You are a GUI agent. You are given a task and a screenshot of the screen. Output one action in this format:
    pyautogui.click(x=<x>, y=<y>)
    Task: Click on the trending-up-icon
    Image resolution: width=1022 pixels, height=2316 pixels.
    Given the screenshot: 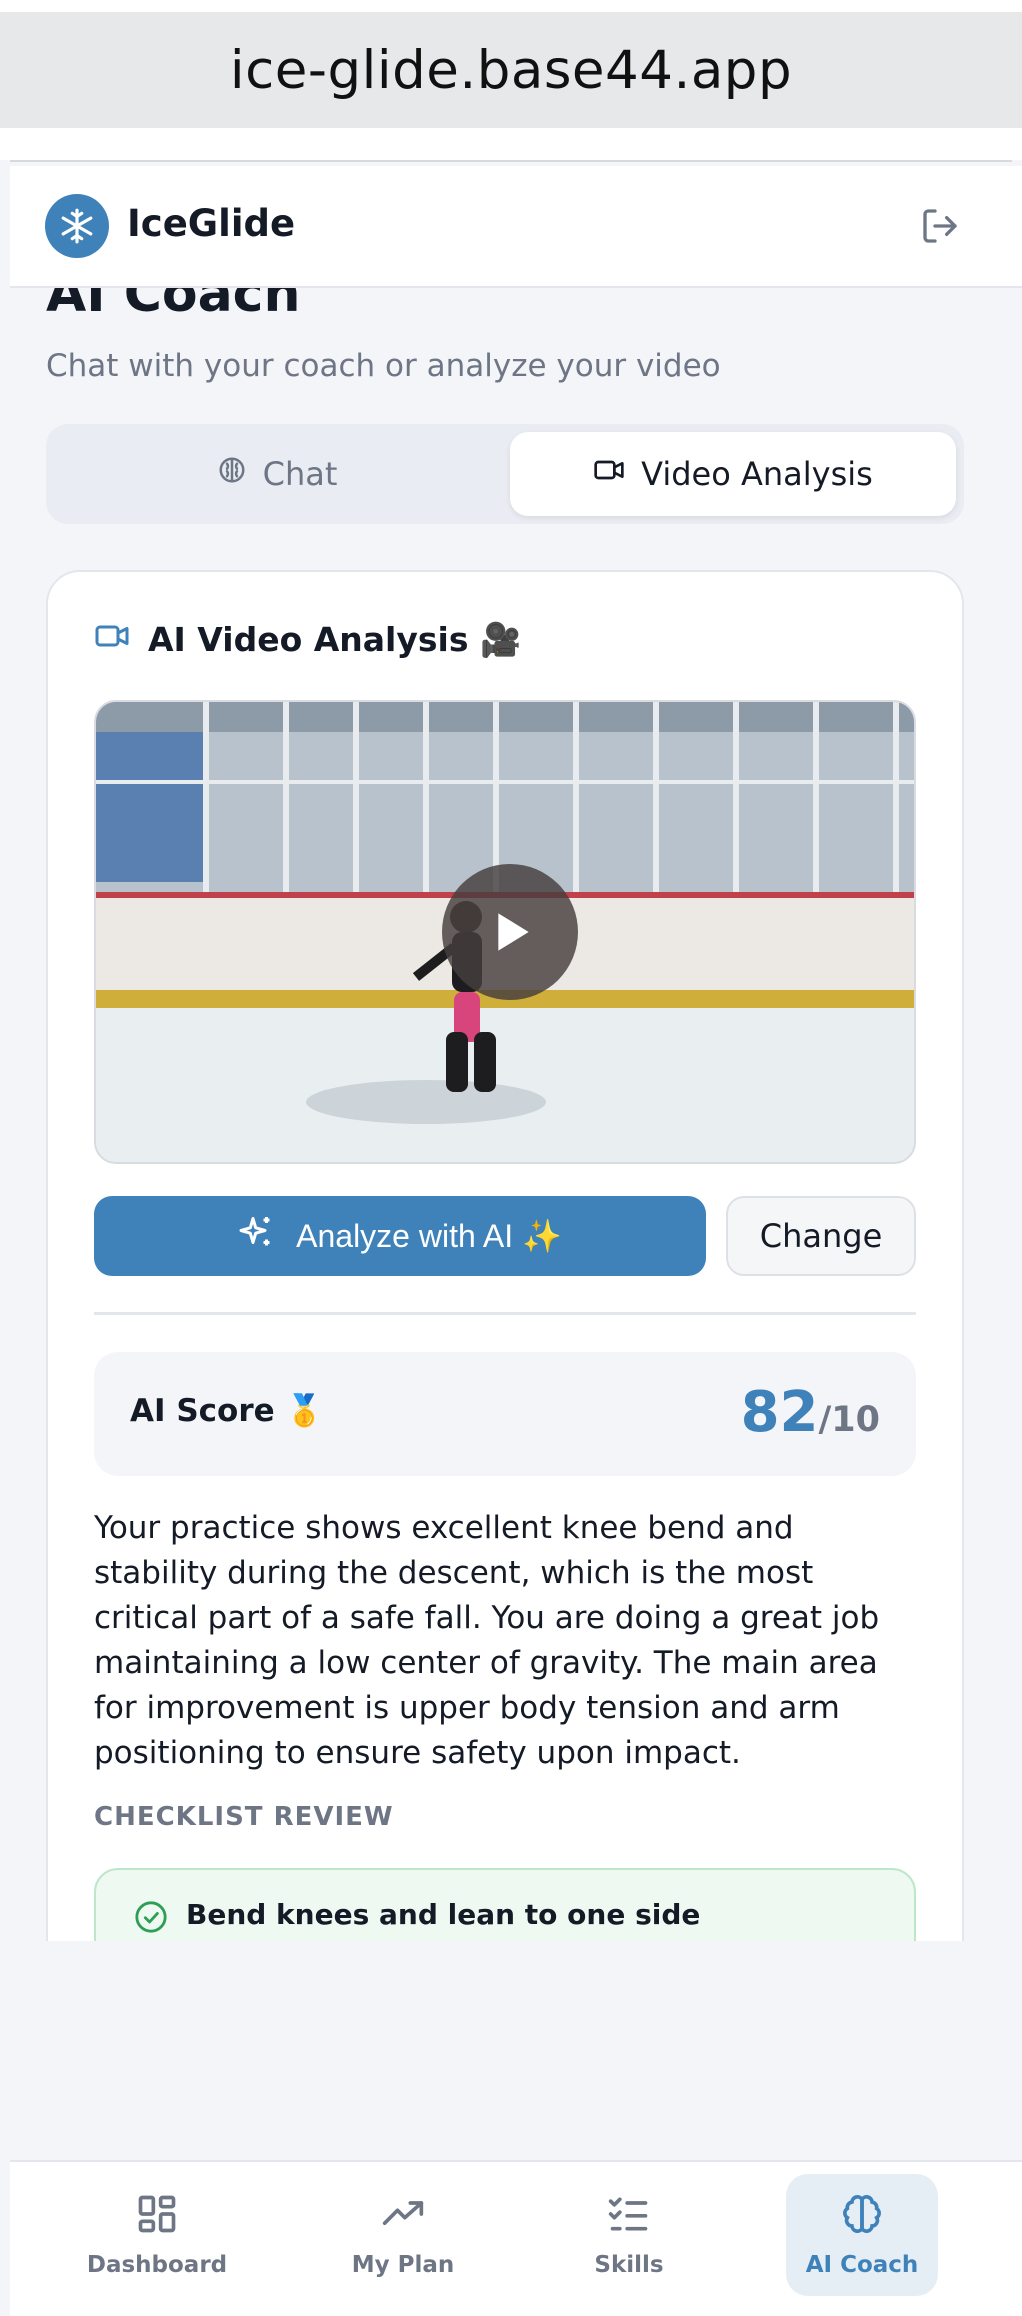 What is the action you would take?
    pyautogui.click(x=403, y=2217)
    